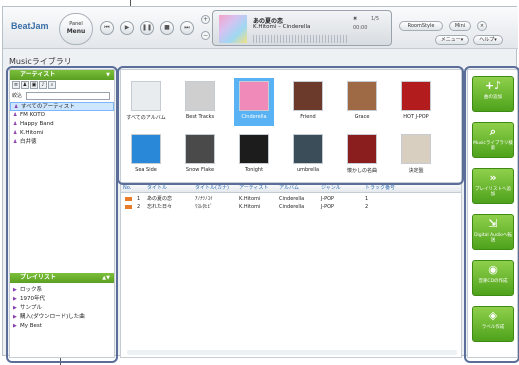 Image resolution: width=519 pixels, height=365 pixels. Describe the element at coordinates (107, 28) in the screenshot. I see `prev-button: ⏮` at that location.